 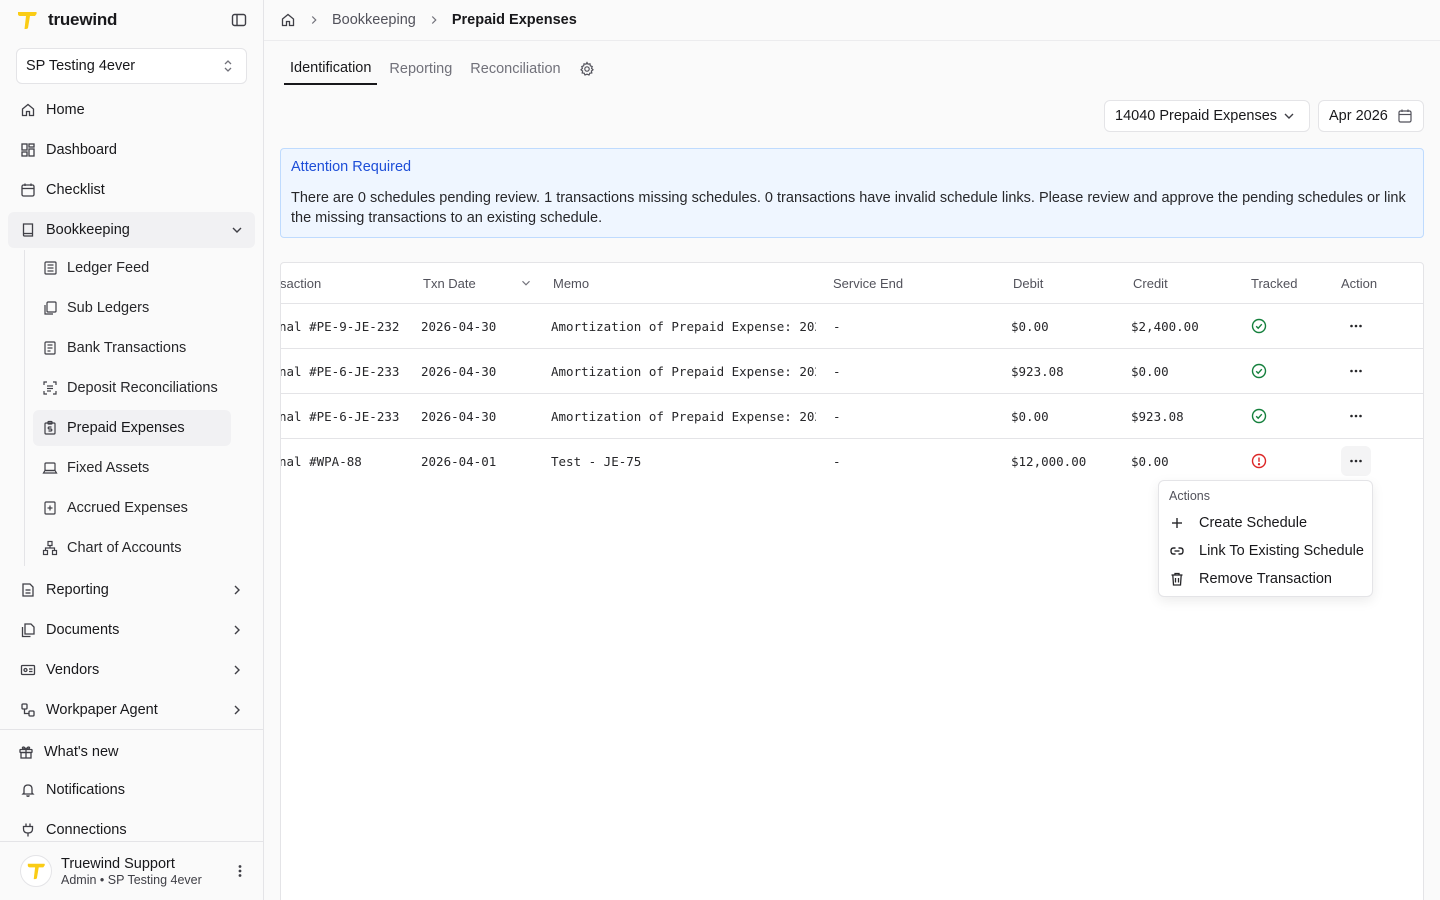 I want to click on sidebar-item-workpaper-agent: Workpaper Agent, so click(x=131, y=710).